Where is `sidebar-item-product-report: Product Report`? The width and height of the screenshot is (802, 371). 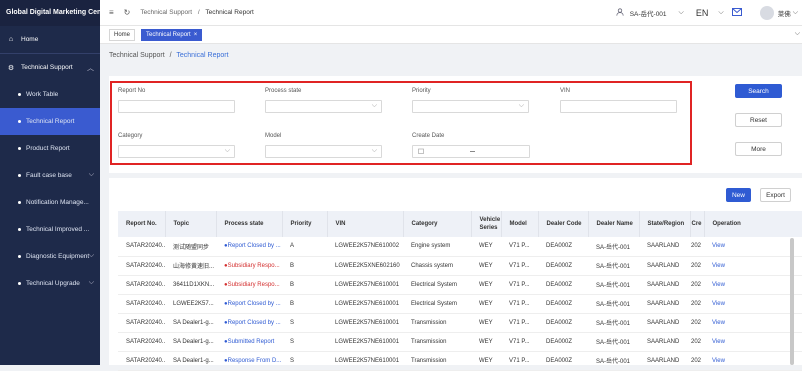 sidebar-item-product-report: Product Report is located at coordinates (50, 148).